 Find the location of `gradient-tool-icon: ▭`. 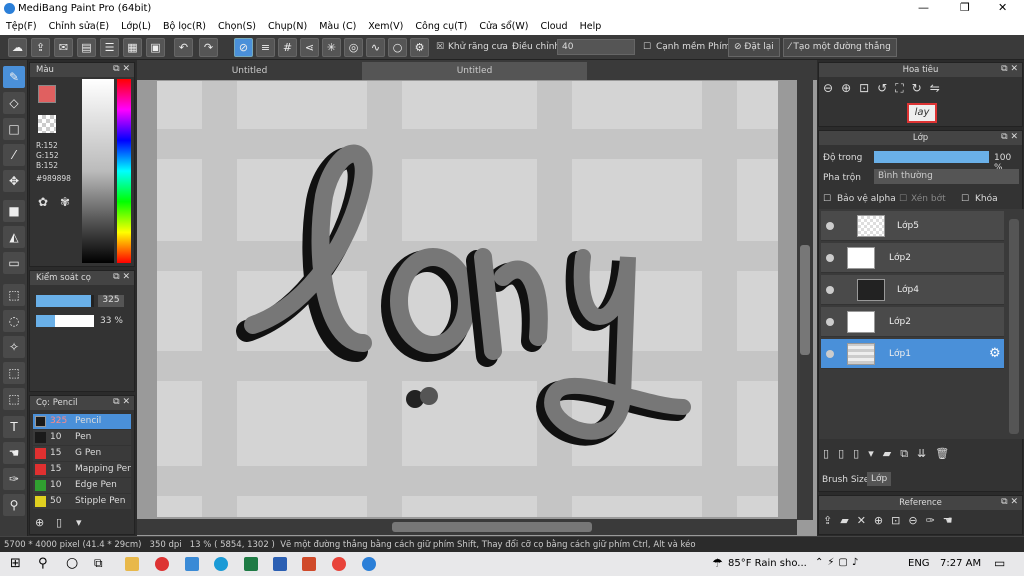

gradient-tool-icon: ▭ is located at coordinates (14, 263).